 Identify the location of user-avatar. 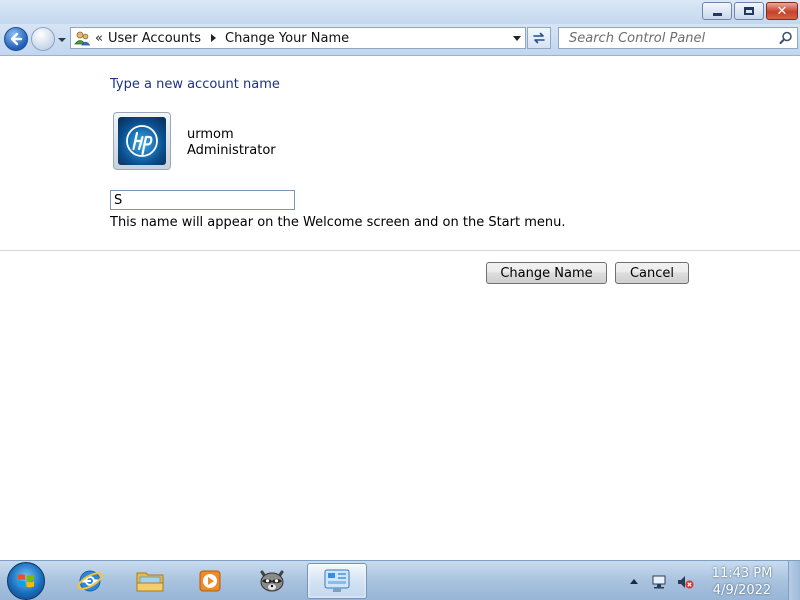
(142, 141).